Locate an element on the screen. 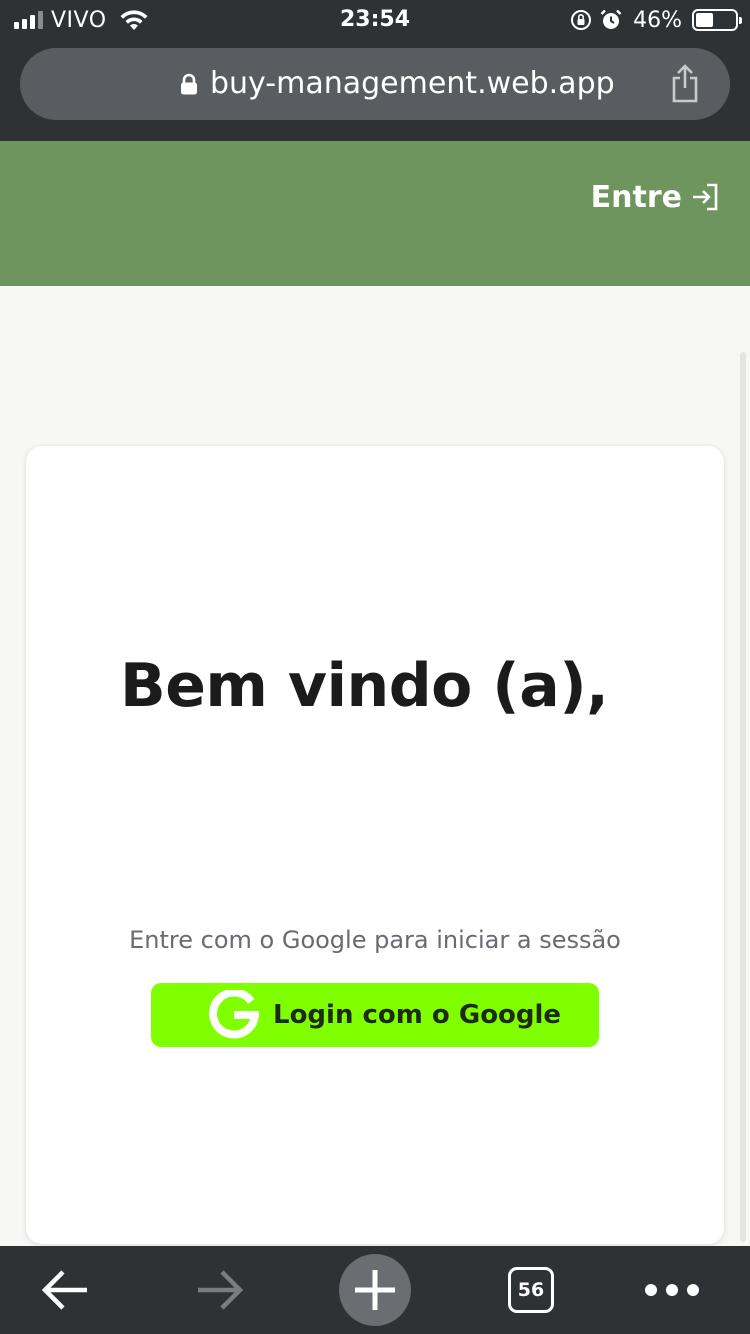  google-login-button: Login com o Google is located at coordinates (375, 1015).